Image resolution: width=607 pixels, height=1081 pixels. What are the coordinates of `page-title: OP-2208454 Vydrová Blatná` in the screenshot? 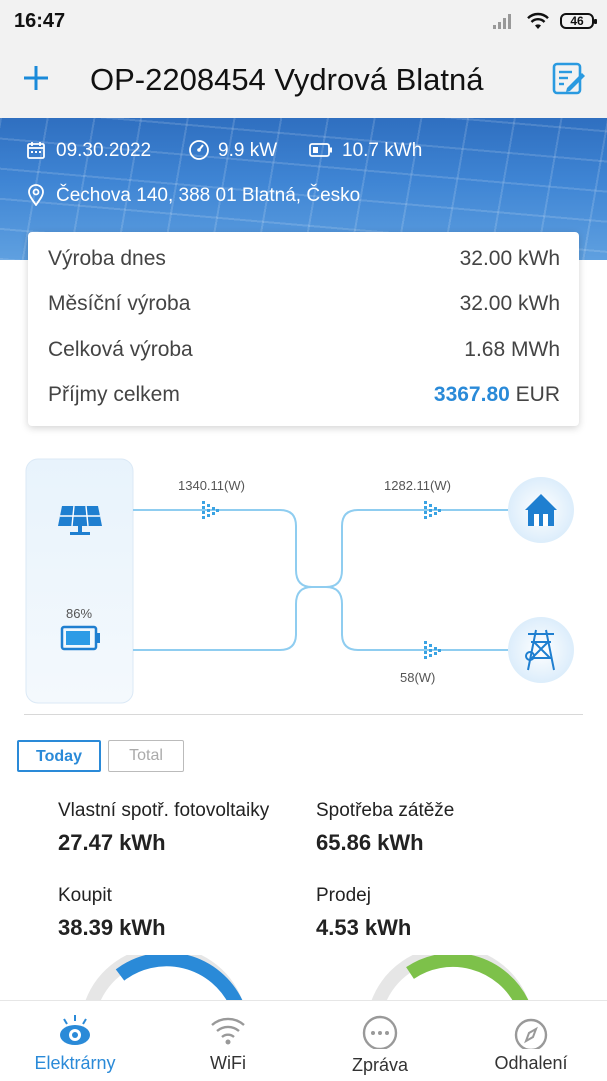 It's located at (287, 79).